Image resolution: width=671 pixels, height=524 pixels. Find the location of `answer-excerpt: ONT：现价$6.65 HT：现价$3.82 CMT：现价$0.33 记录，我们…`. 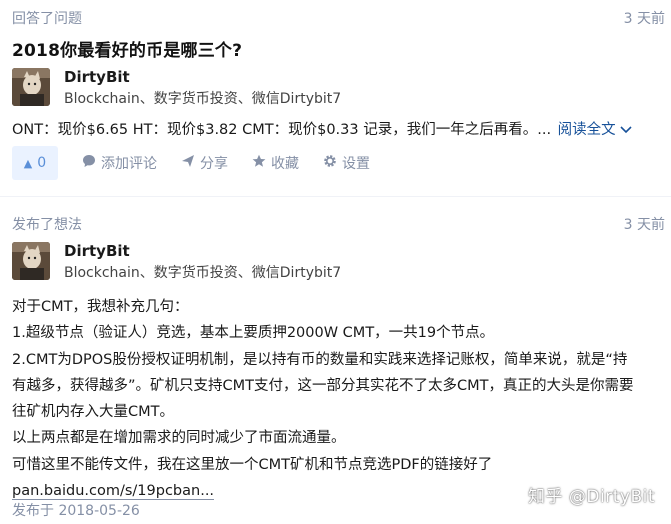

answer-excerpt: ONT：现价$6.65 HT：现价$3.82 CMT：现价$0.33 记录，我们… is located at coordinates (322, 128).